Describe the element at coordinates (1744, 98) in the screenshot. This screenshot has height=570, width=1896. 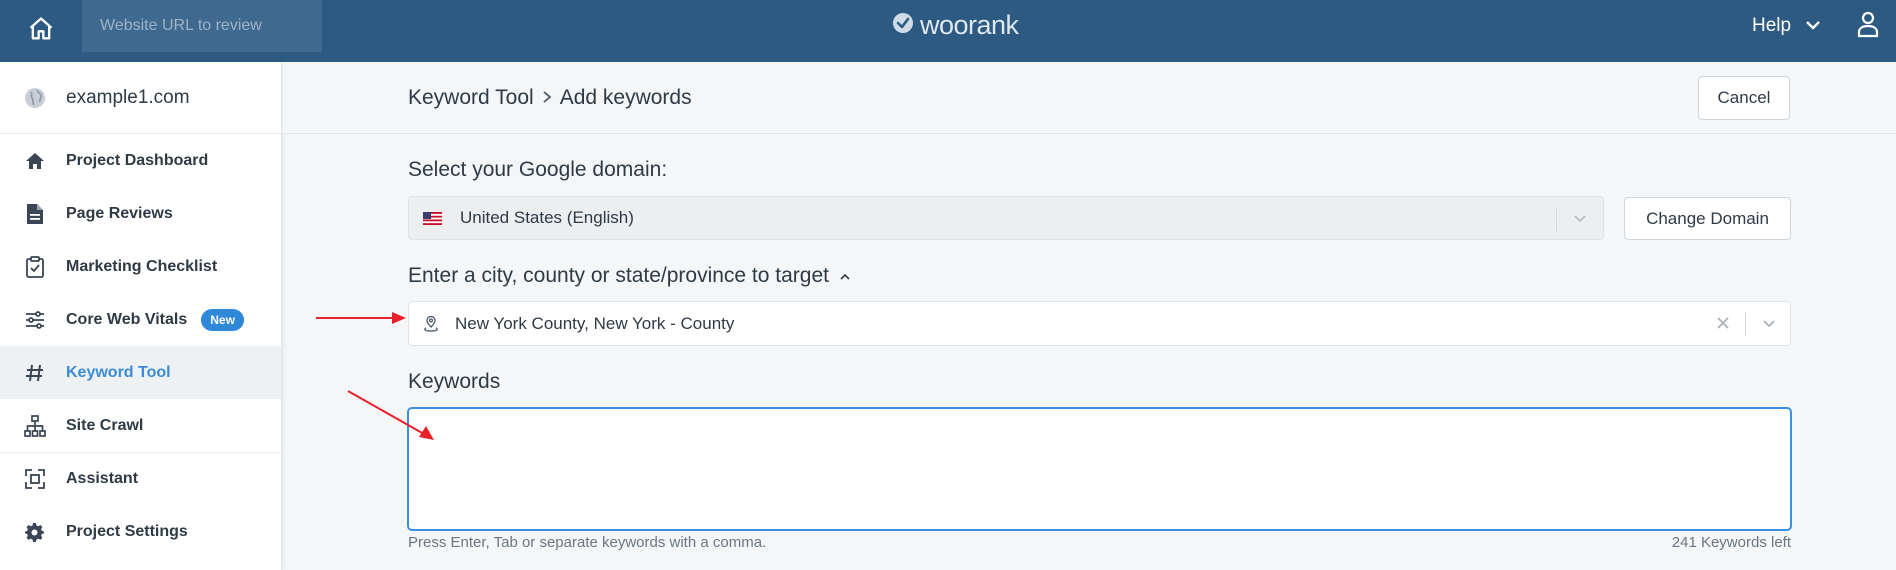
I see `cancel-button: Cancel` at that location.